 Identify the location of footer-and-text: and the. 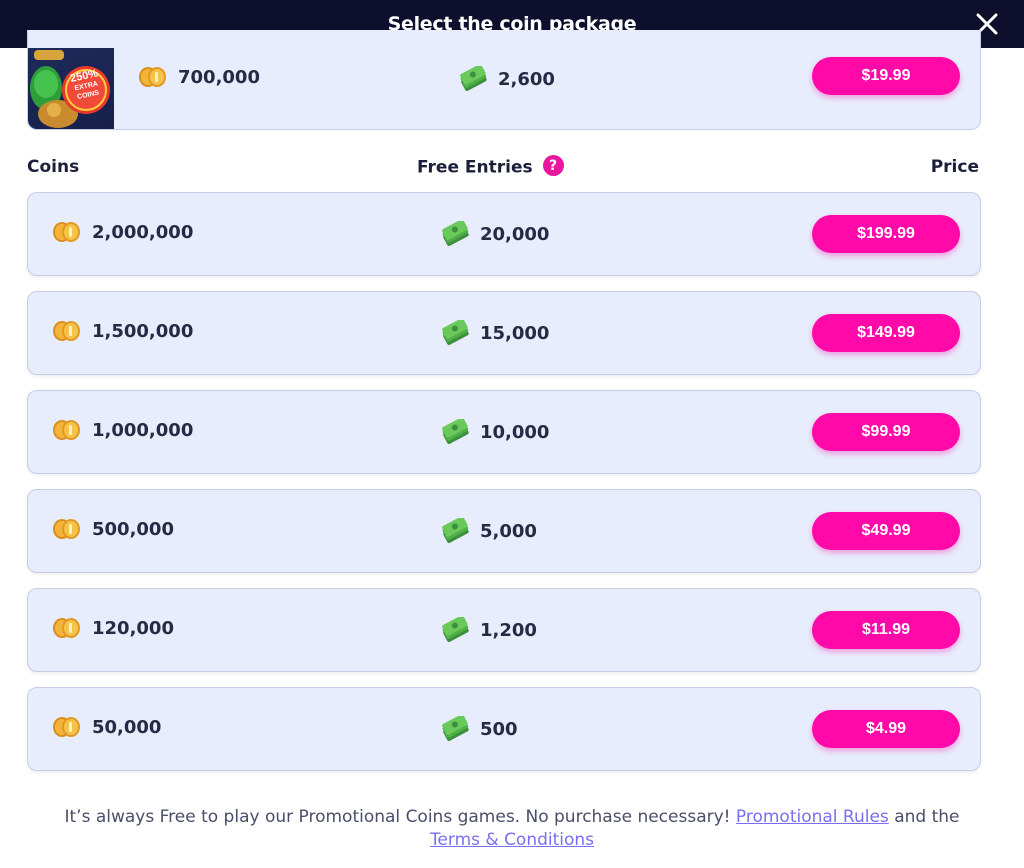
(927, 817).